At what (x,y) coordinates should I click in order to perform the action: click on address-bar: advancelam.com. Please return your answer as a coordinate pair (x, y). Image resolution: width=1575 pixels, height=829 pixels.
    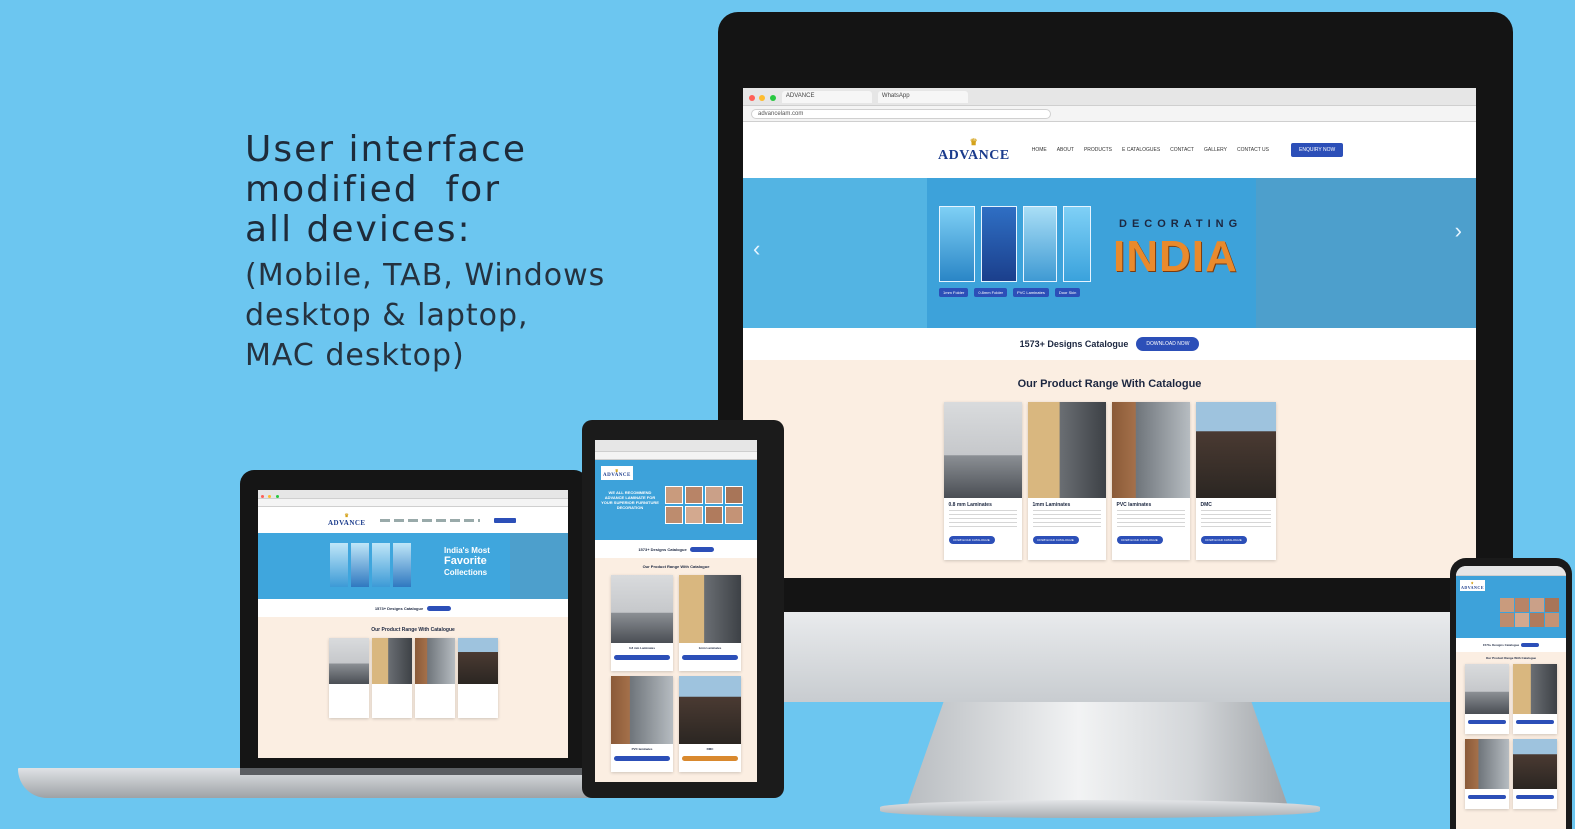
    Looking at the image, I should click on (901, 113).